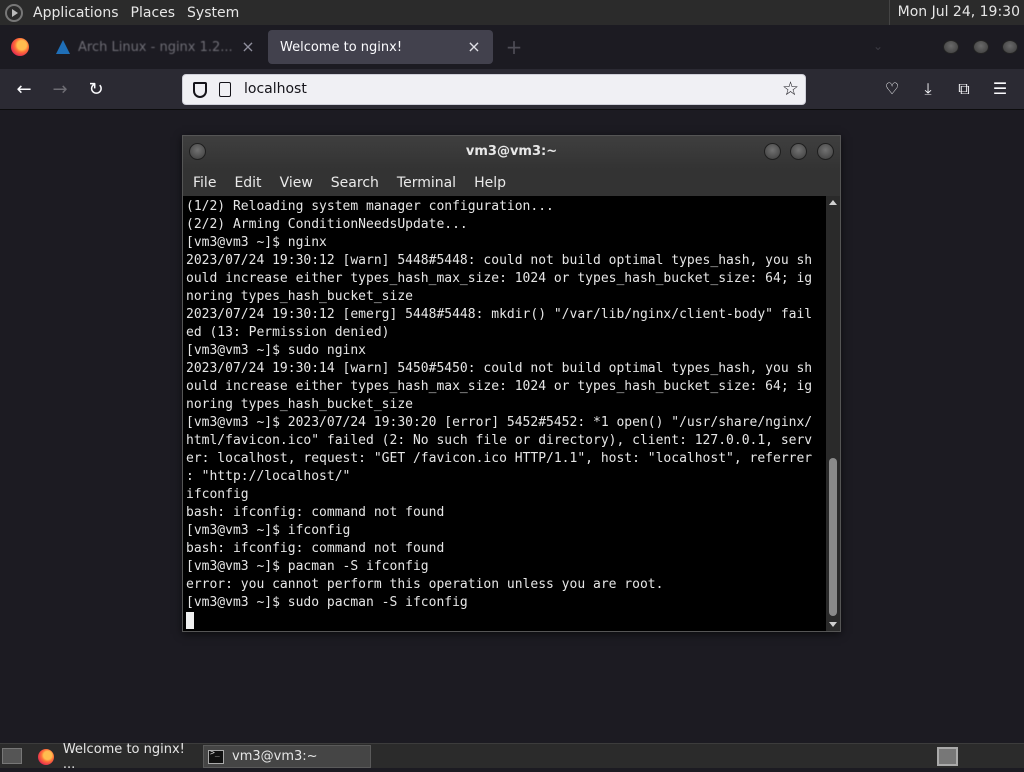 Image resolution: width=1024 pixels, height=772 pixels. I want to click on terminal-line: [vm3@vm3 ~]$ nginx, so click(256, 242).